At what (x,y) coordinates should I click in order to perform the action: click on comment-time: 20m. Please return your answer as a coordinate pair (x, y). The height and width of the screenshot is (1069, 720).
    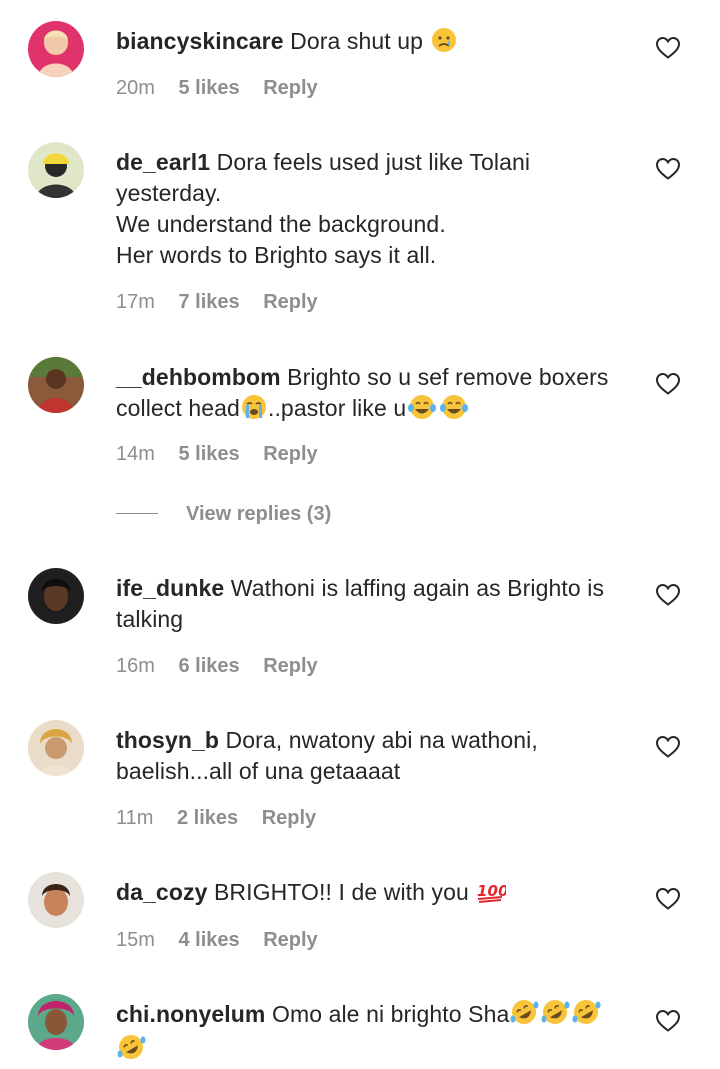
    Looking at the image, I should click on (135, 88).